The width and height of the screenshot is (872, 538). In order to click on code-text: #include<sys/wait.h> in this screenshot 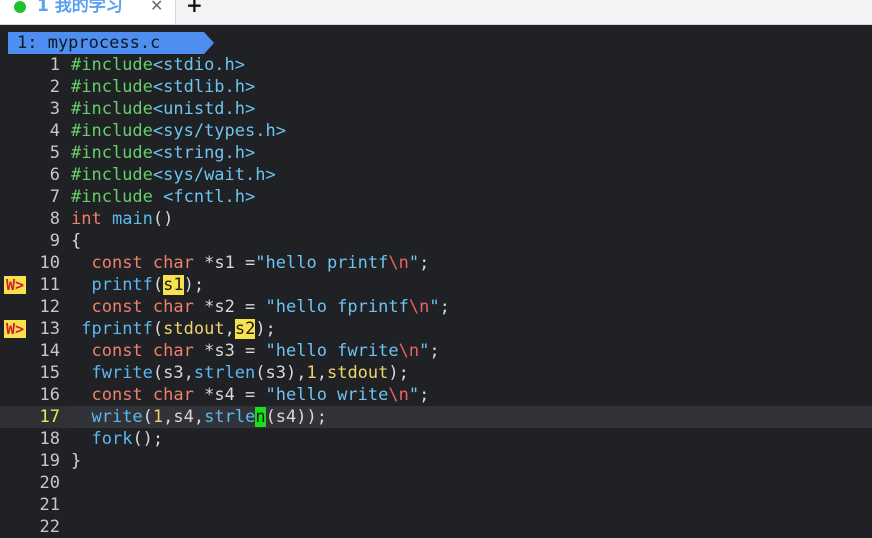, I will do `click(471, 175)`.